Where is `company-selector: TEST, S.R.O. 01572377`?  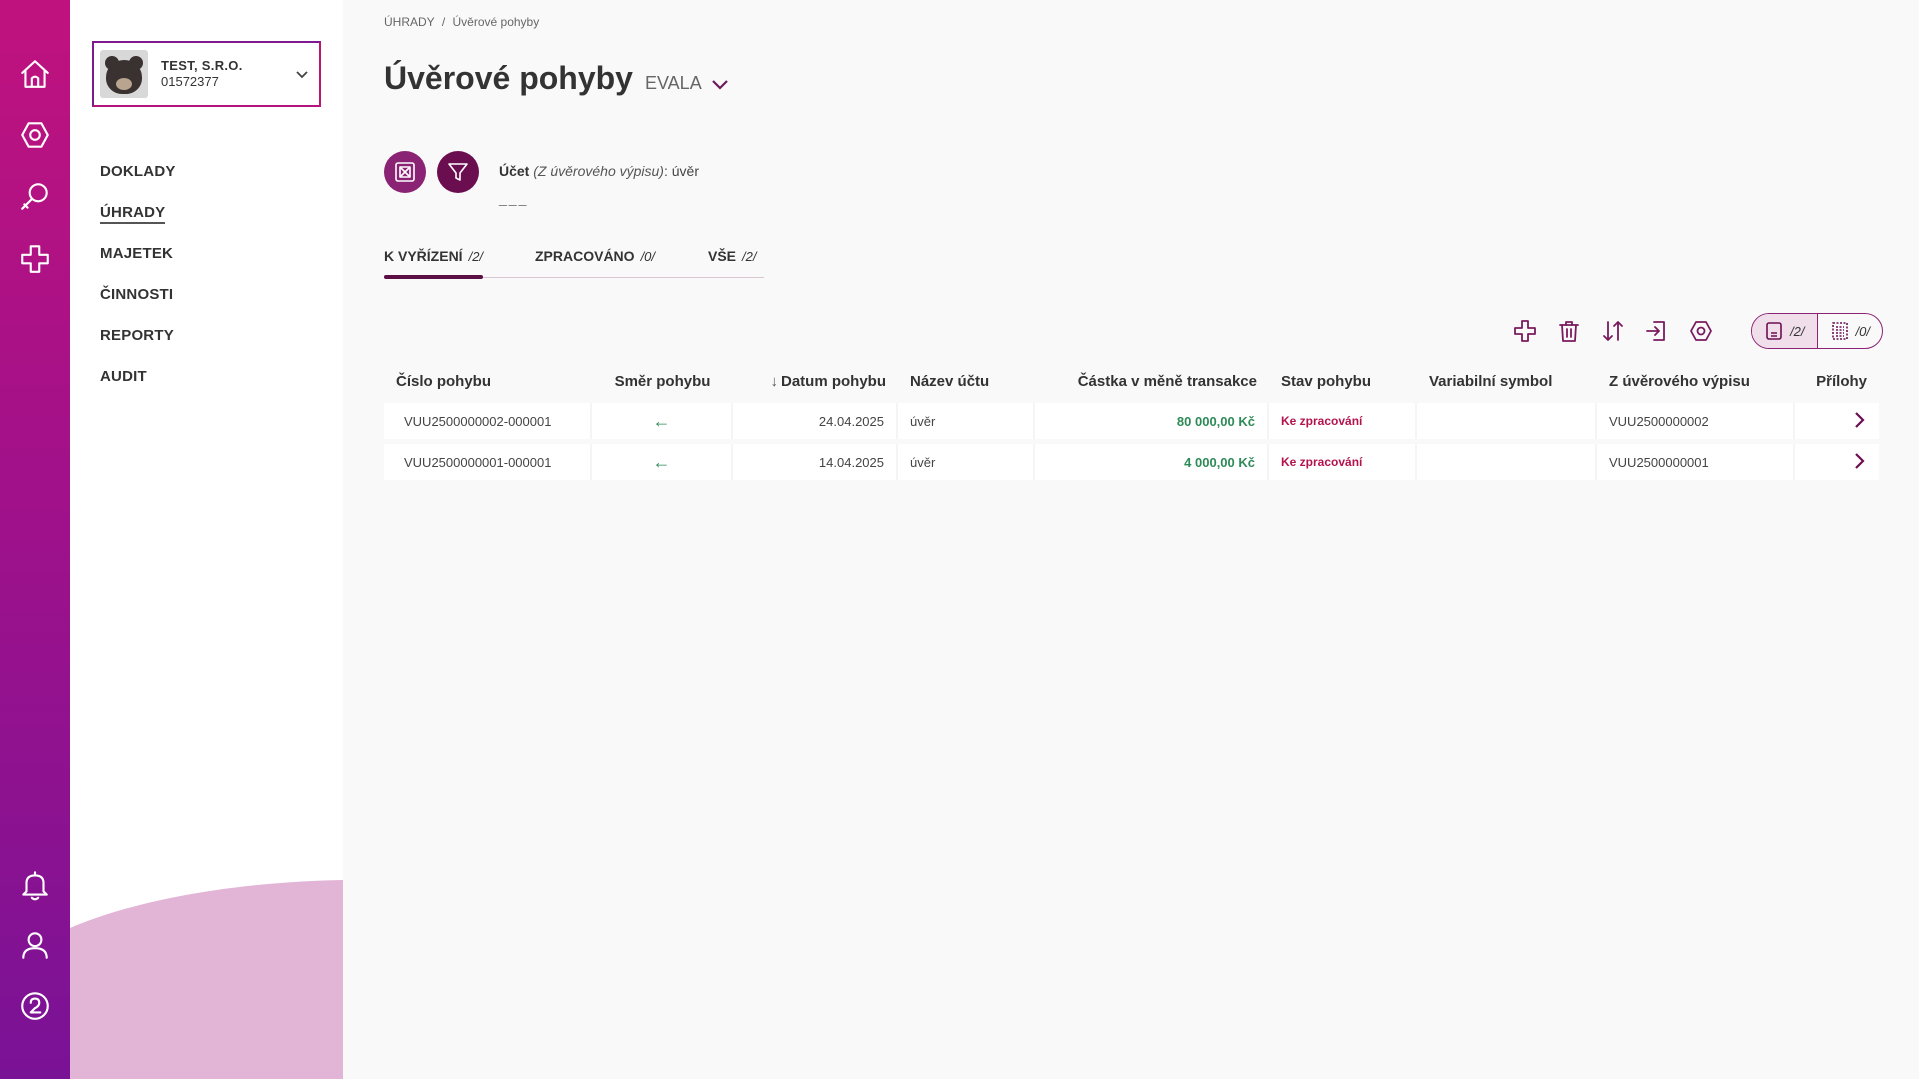 company-selector: TEST, S.R.O. 01572377 is located at coordinates (206, 74).